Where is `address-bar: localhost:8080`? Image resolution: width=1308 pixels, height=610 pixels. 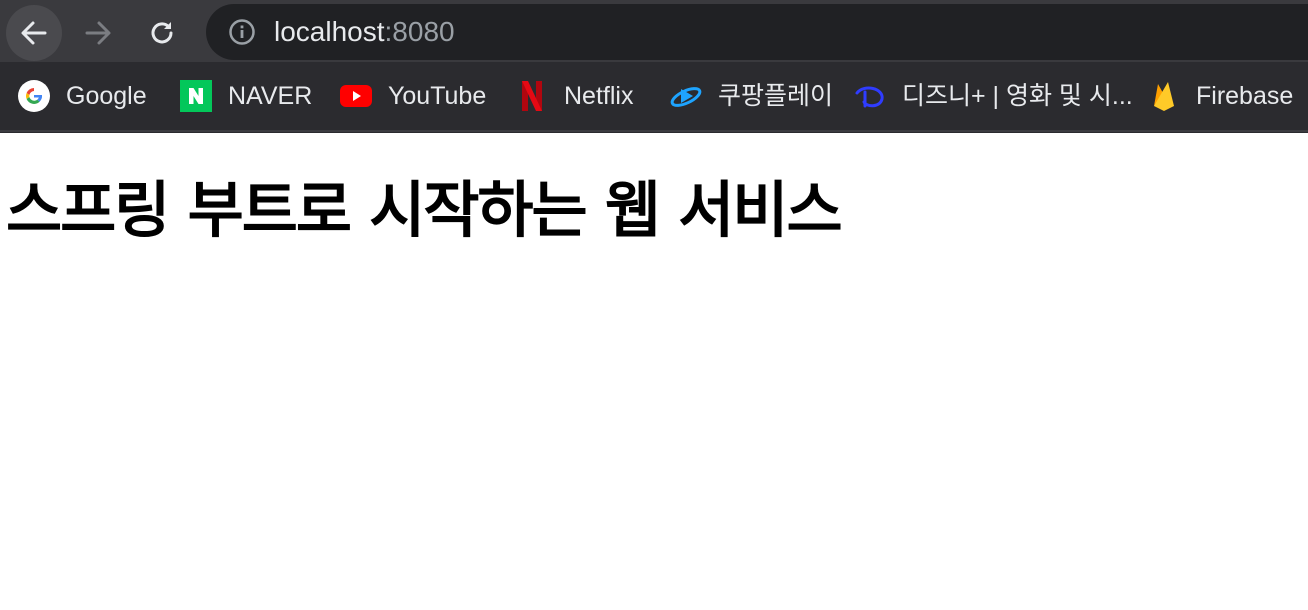
address-bar: localhost:8080 is located at coordinates (757, 32).